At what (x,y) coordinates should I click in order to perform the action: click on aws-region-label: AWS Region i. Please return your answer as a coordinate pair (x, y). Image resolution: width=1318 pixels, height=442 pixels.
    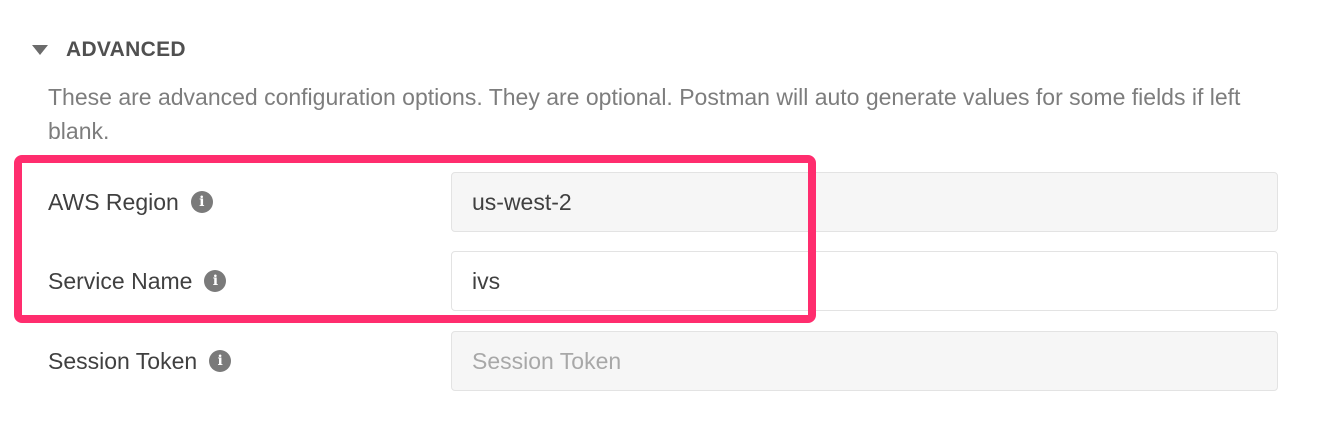
    Looking at the image, I should click on (130, 202).